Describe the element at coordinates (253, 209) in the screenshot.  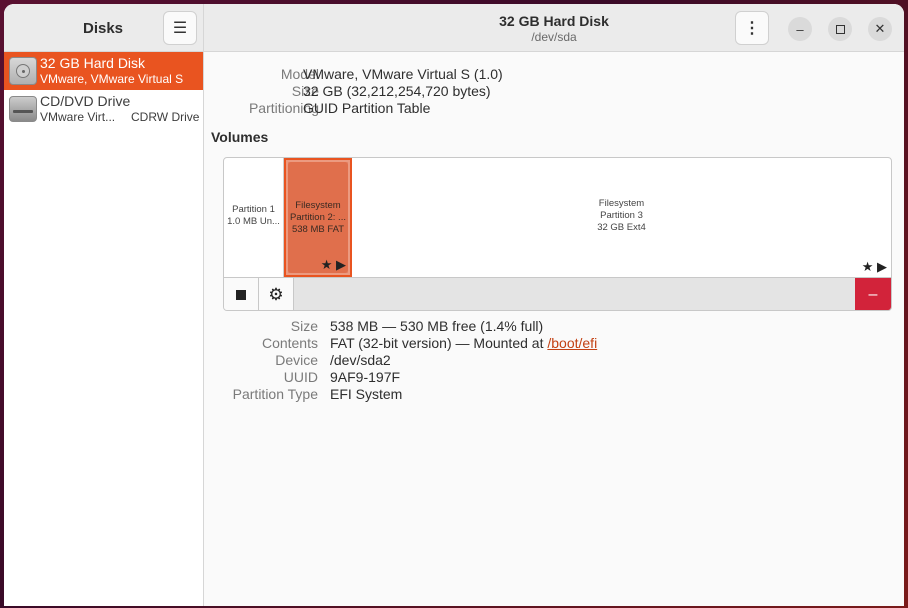
I see `partition-label: Partition 1` at that location.